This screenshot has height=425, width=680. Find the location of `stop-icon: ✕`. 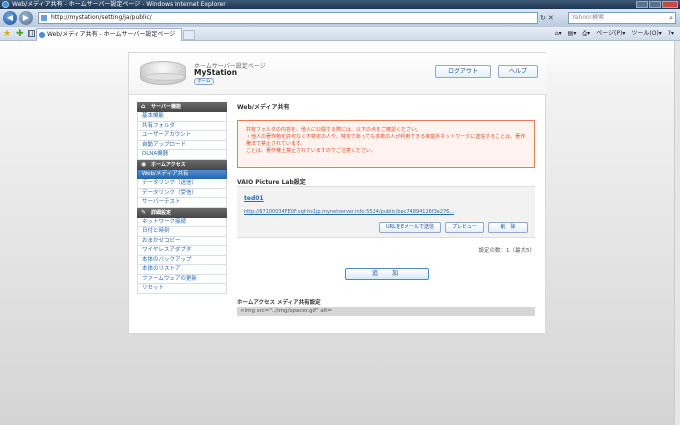

stop-icon: ✕ is located at coordinates (551, 18).